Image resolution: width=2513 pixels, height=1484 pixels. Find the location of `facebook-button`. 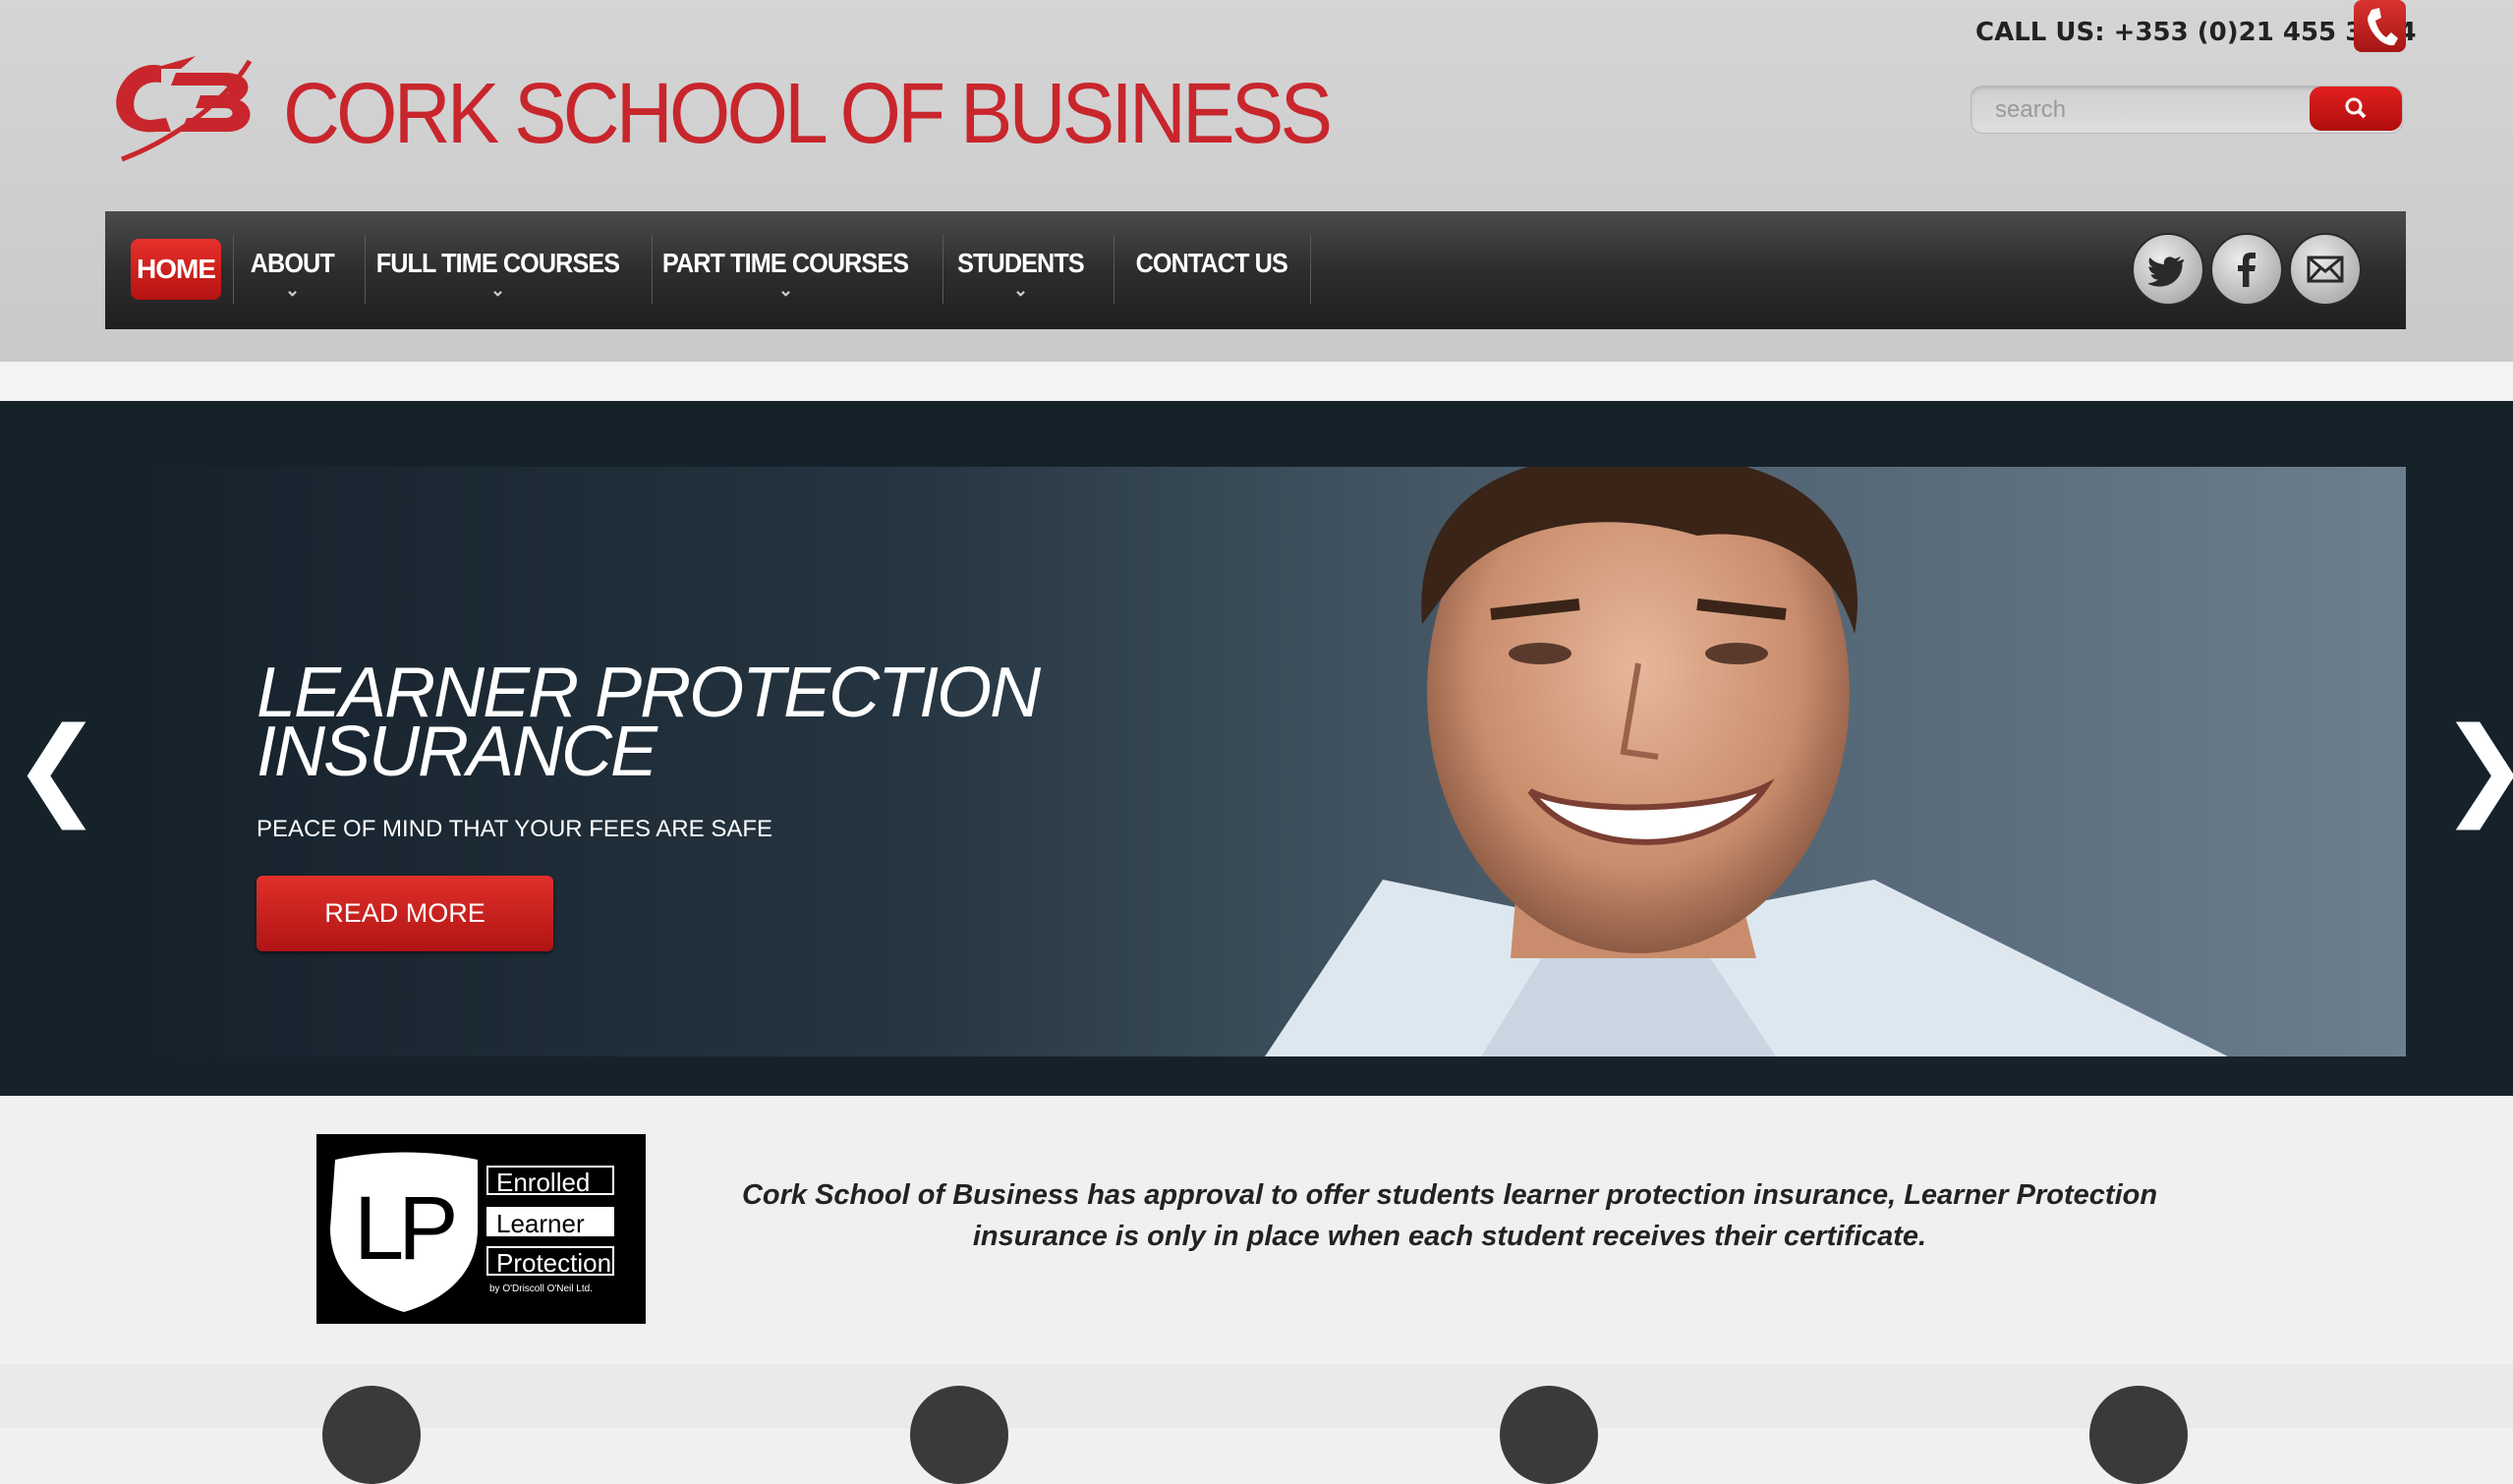

facebook-button is located at coordinates (2246, 269).